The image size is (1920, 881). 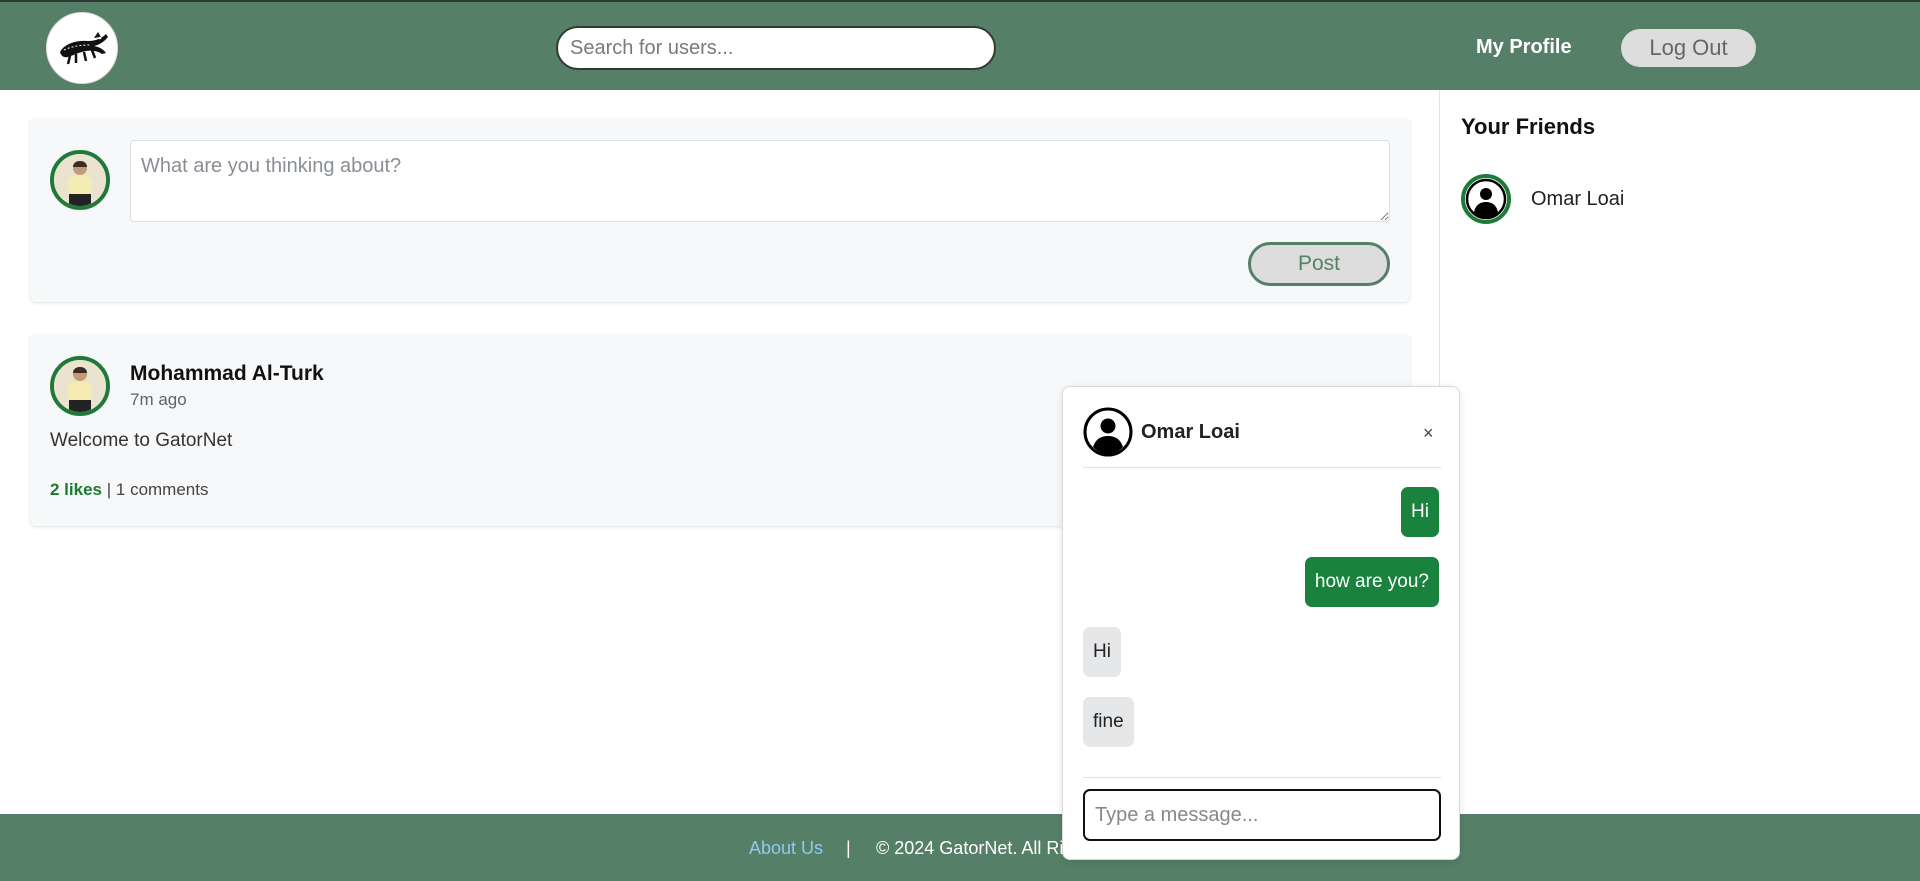 What do you see at coordinates (141, 440) in the screenshot?
I see `post-content: Welcome to GatorNet` at bounding box center [141, 440].